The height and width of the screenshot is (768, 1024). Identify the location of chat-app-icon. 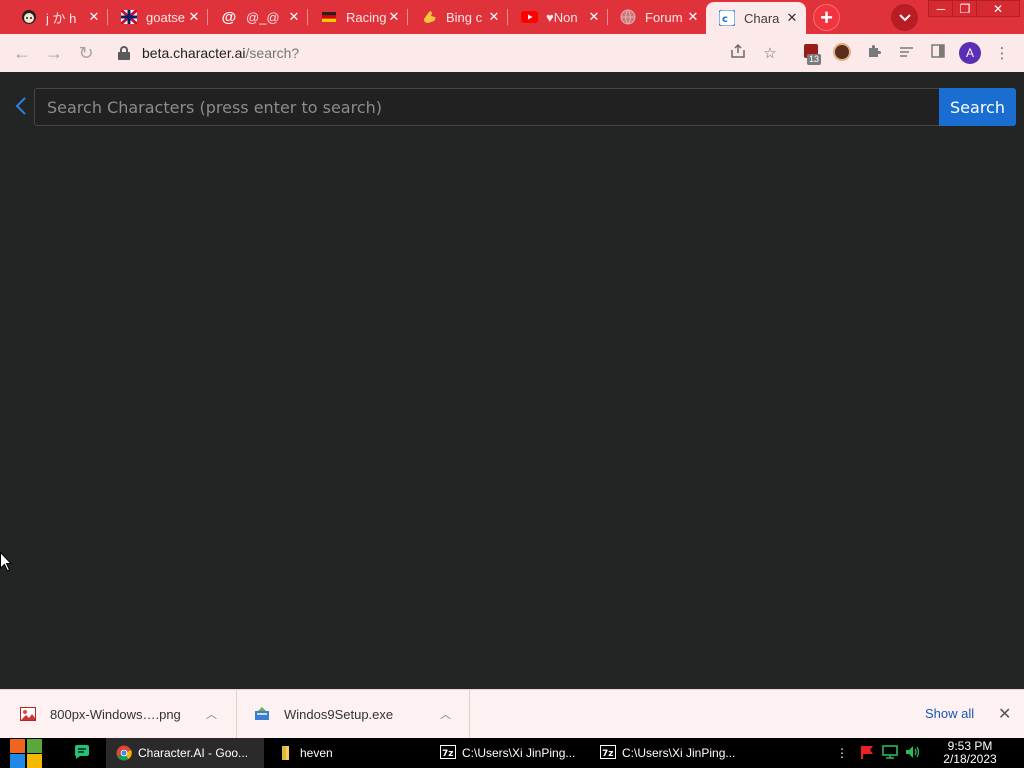
(82, 753).